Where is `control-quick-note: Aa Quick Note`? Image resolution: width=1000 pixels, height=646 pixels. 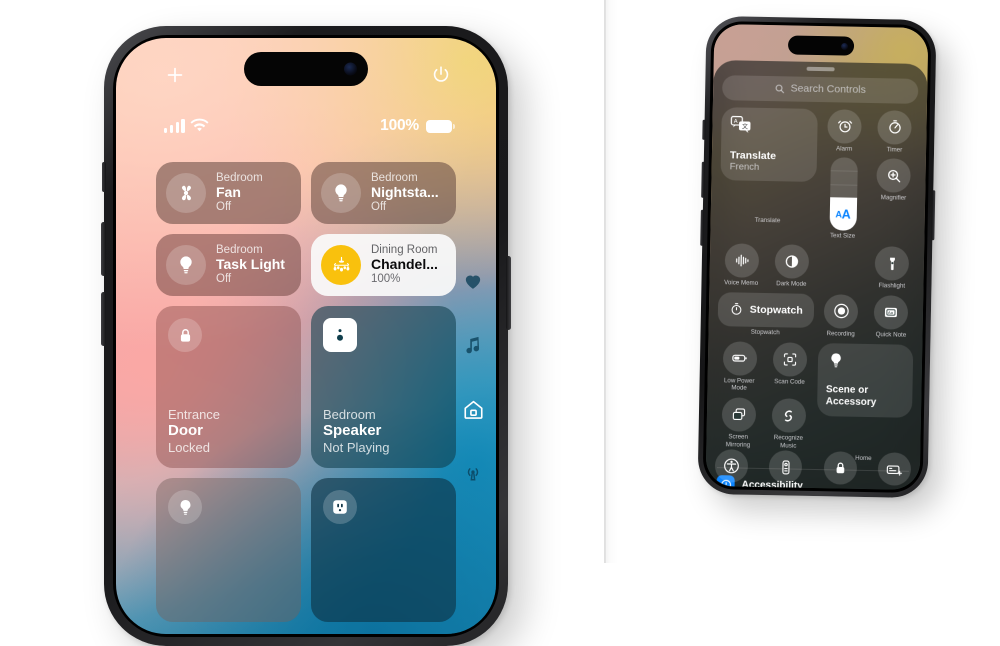
control-quick-note: Aa Quick Note is located at coordinates (891, 317).